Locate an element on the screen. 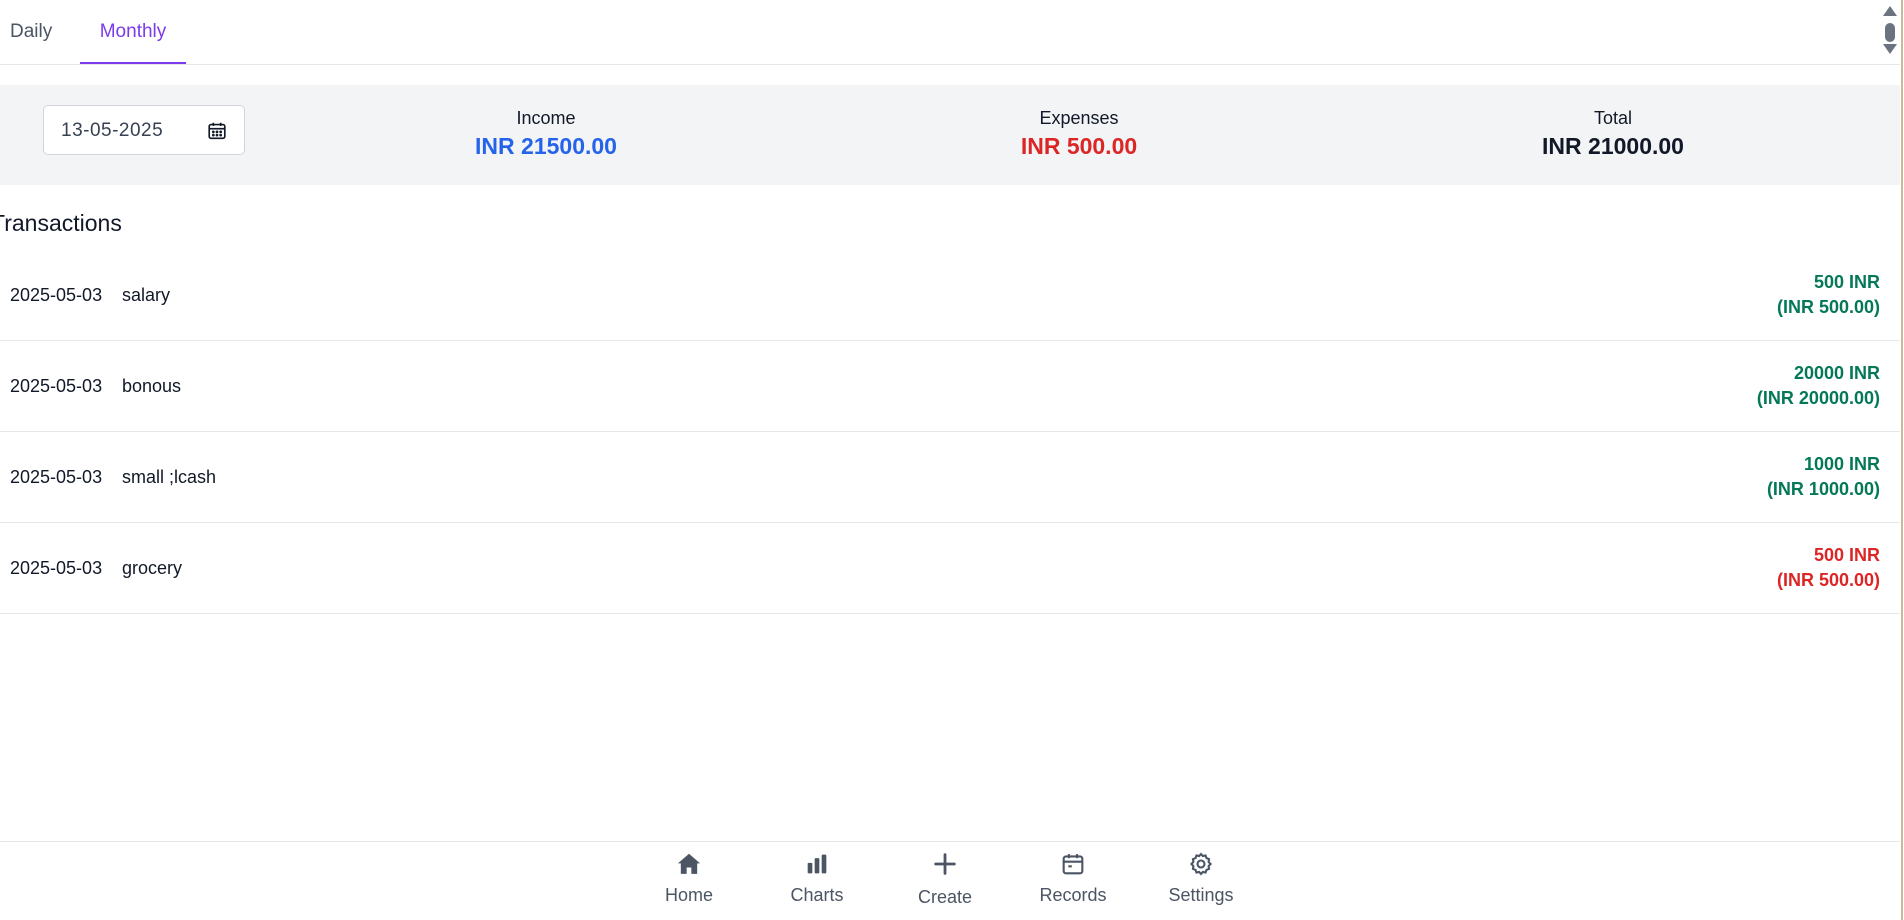 This screenshot has height=920, width=1904. total-summary: Total INR 21000.00 is located at coordinates (1613, 134).